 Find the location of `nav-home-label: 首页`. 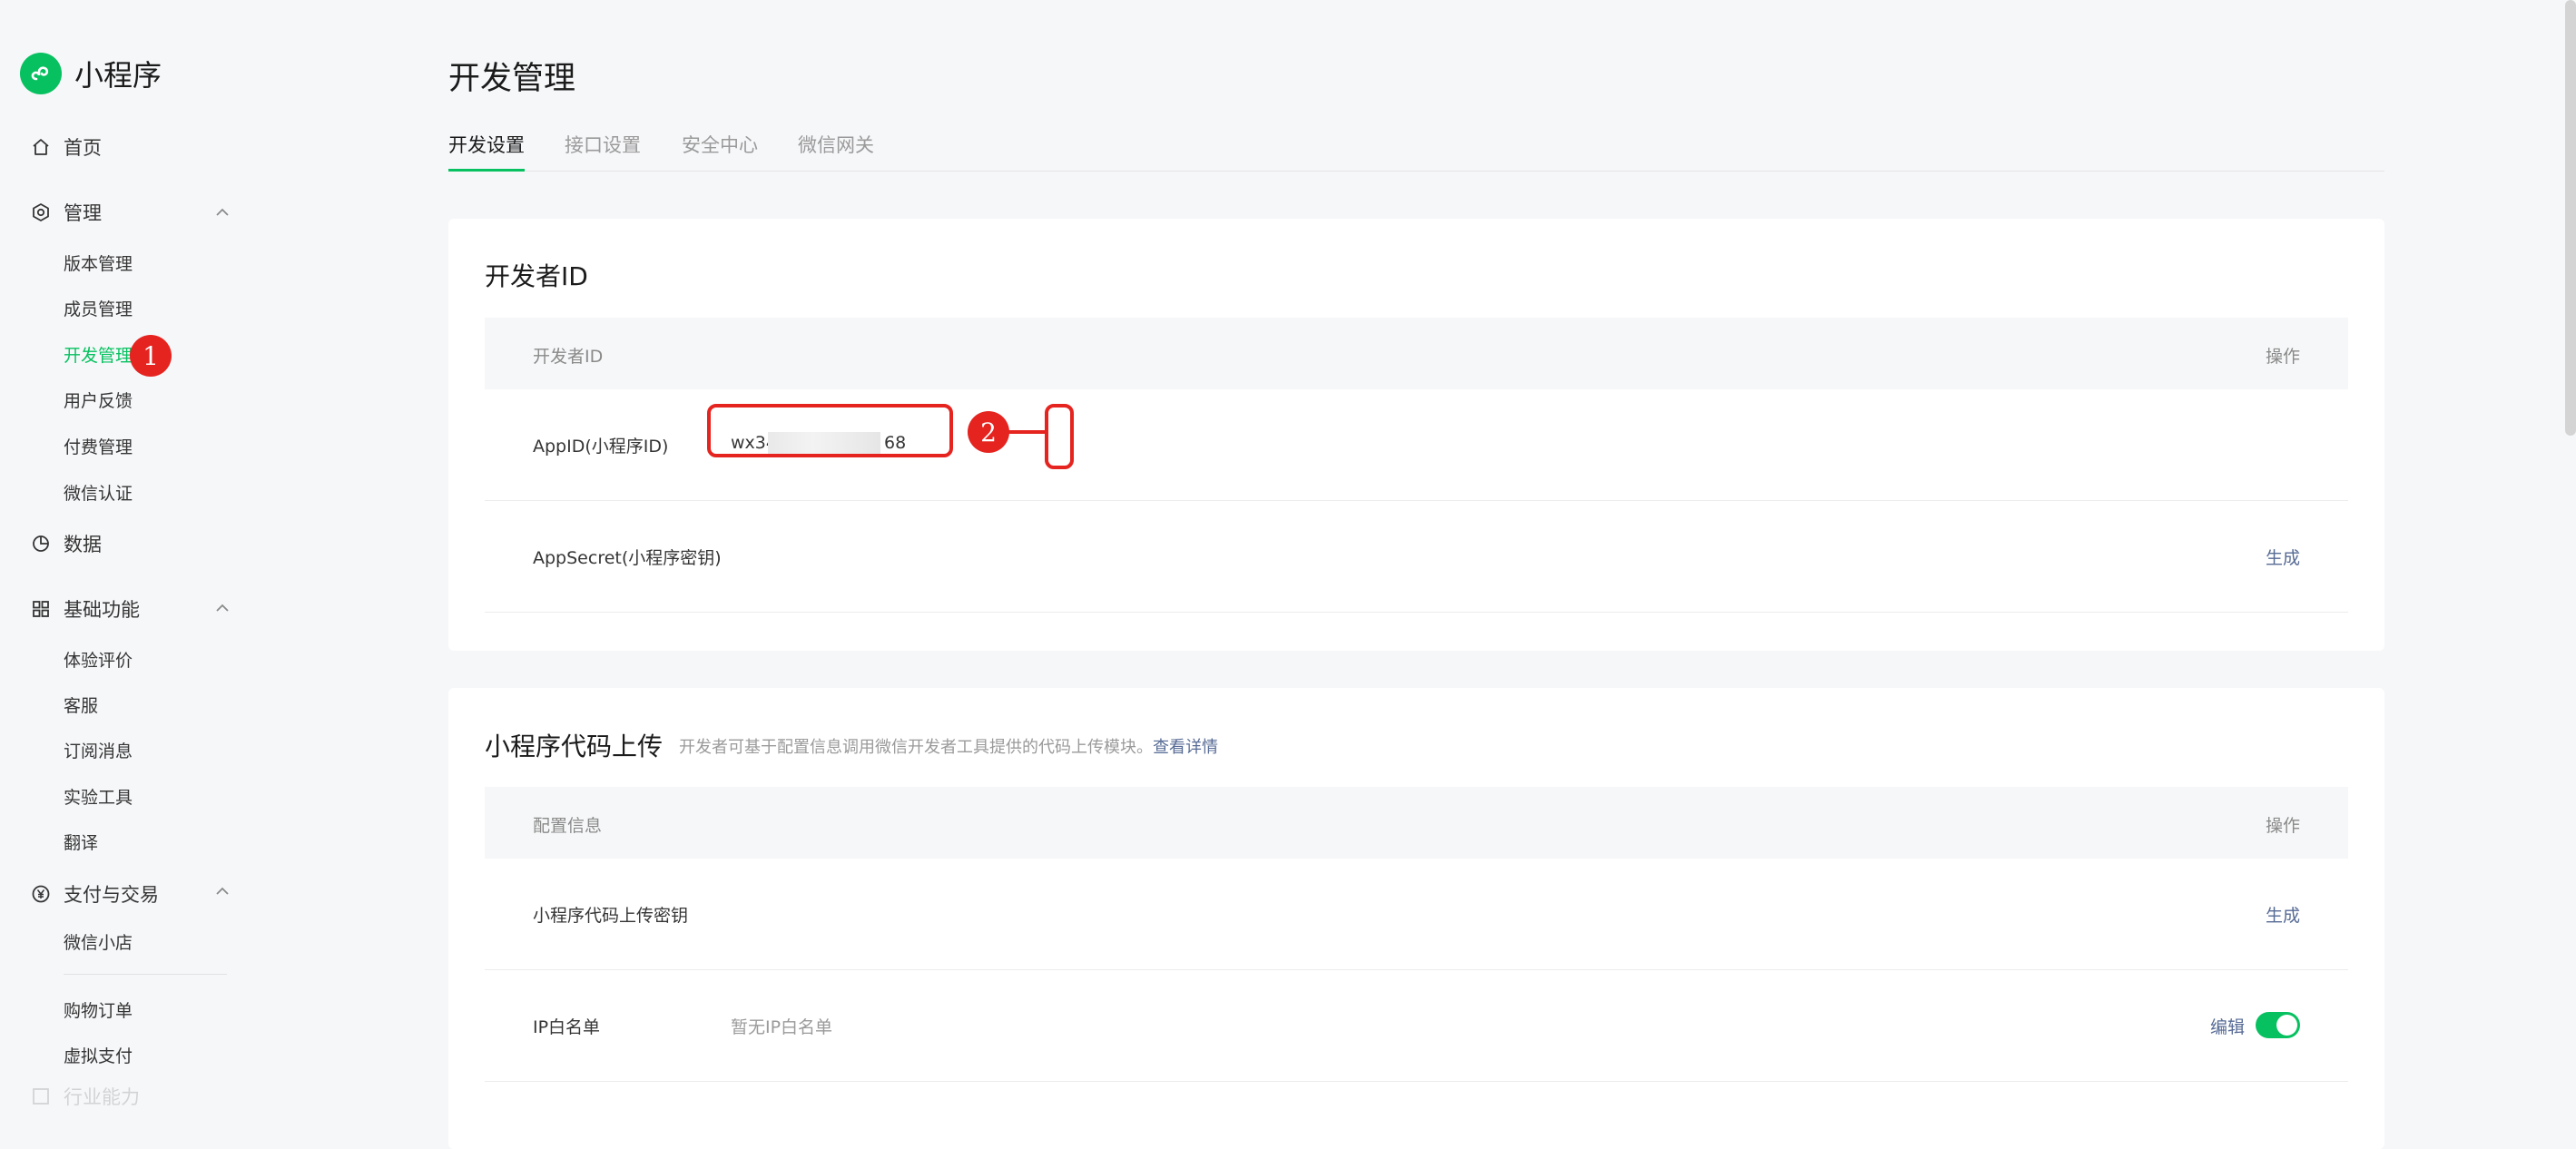

nav-home-label: 首页 is located at coordinates (83, 148).